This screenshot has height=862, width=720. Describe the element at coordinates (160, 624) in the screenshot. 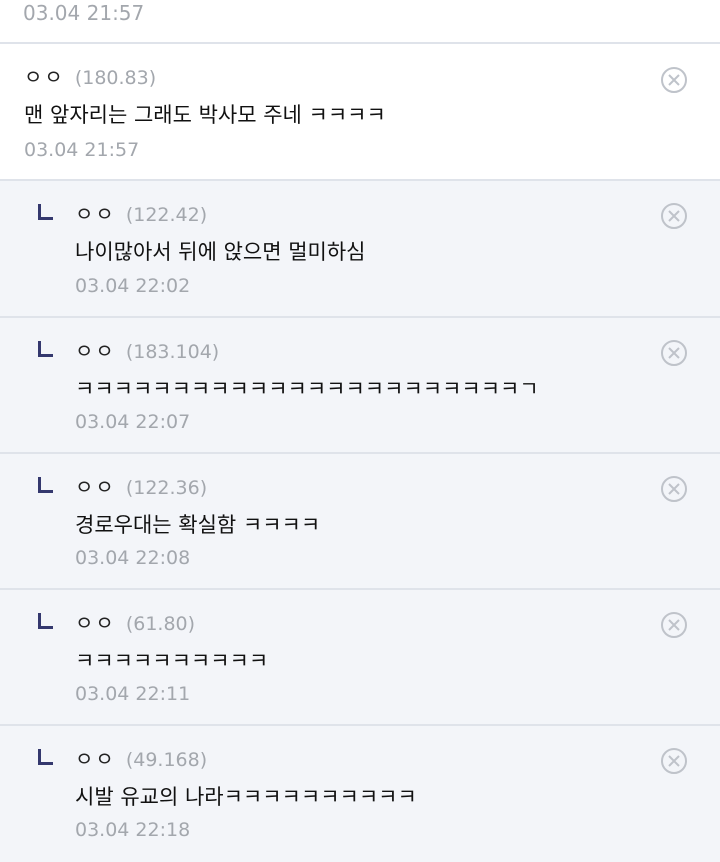

I see `comment-ip: (61.80)` at that location.